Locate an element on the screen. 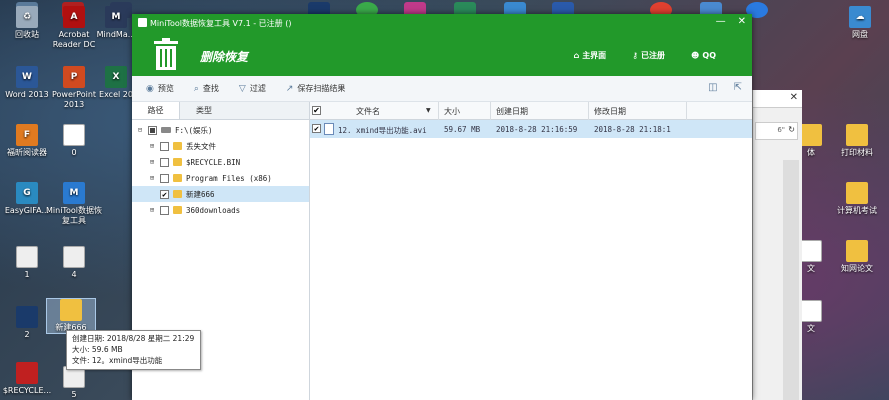 This screenshot has height=400, width=889. tree-row-drive: ⊟ F:\(娱乐) is located at coordinates (220, 130).